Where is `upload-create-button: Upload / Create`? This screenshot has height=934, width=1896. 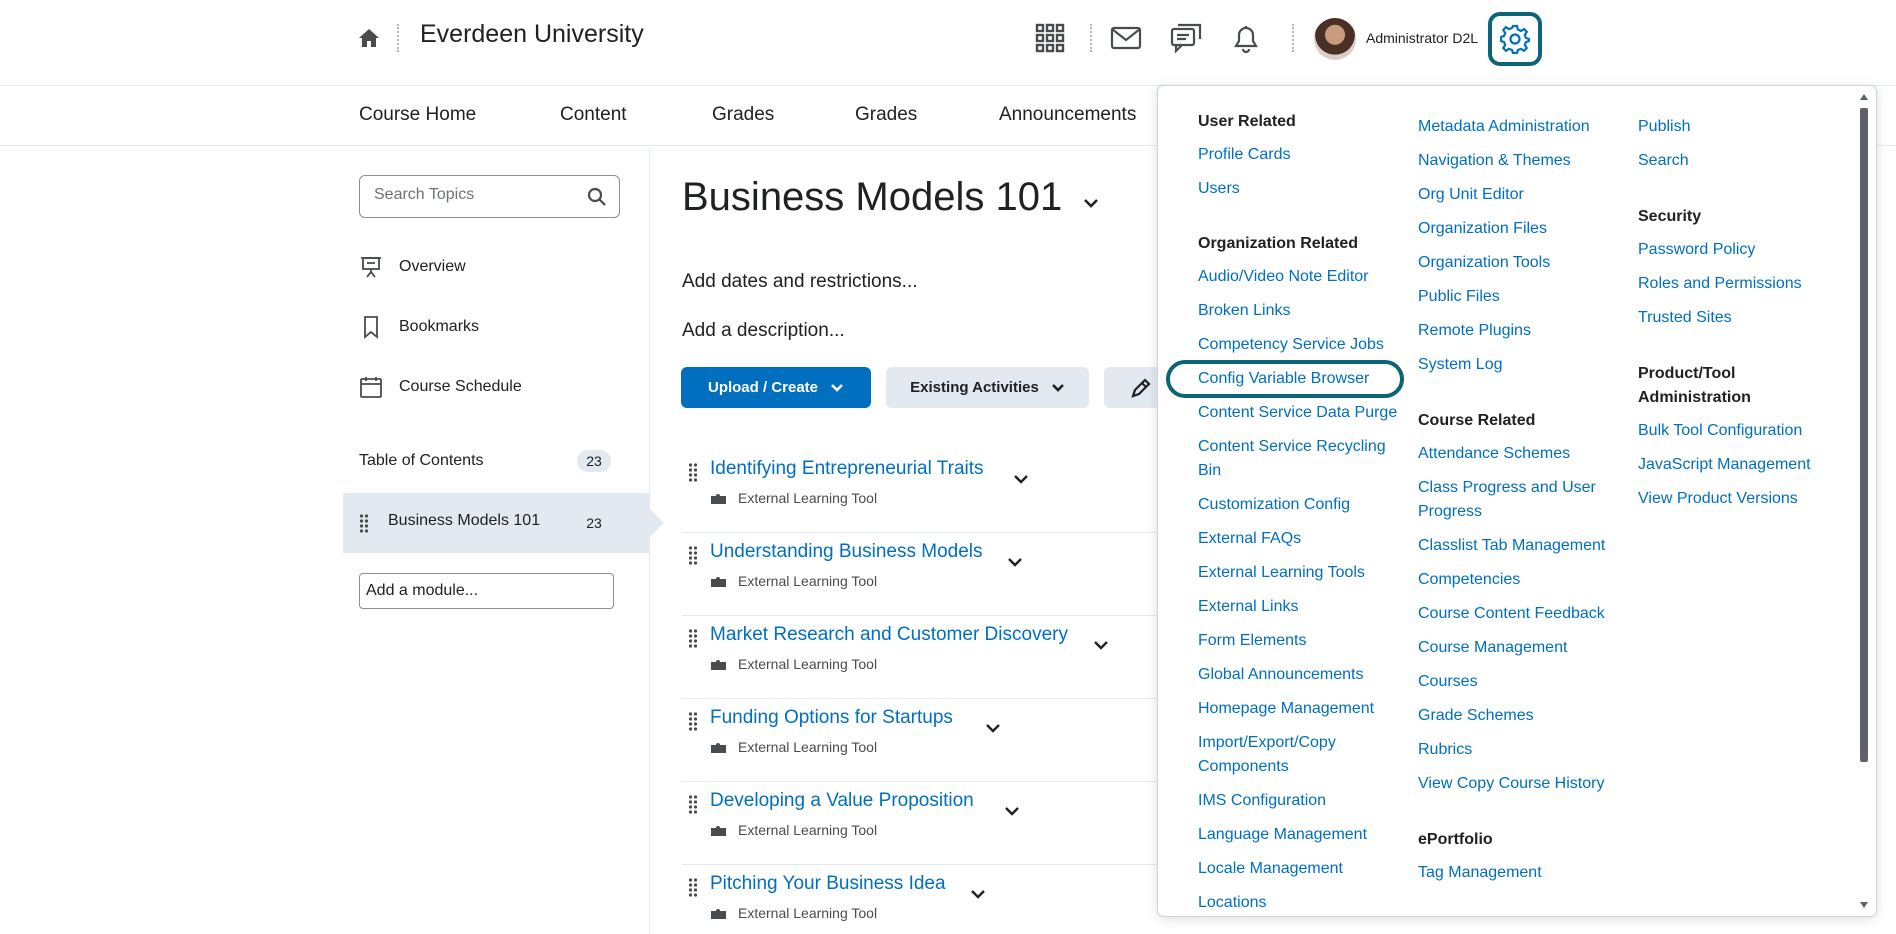 upload-create-button: Upload / Create is located at coordinates (776, 387).